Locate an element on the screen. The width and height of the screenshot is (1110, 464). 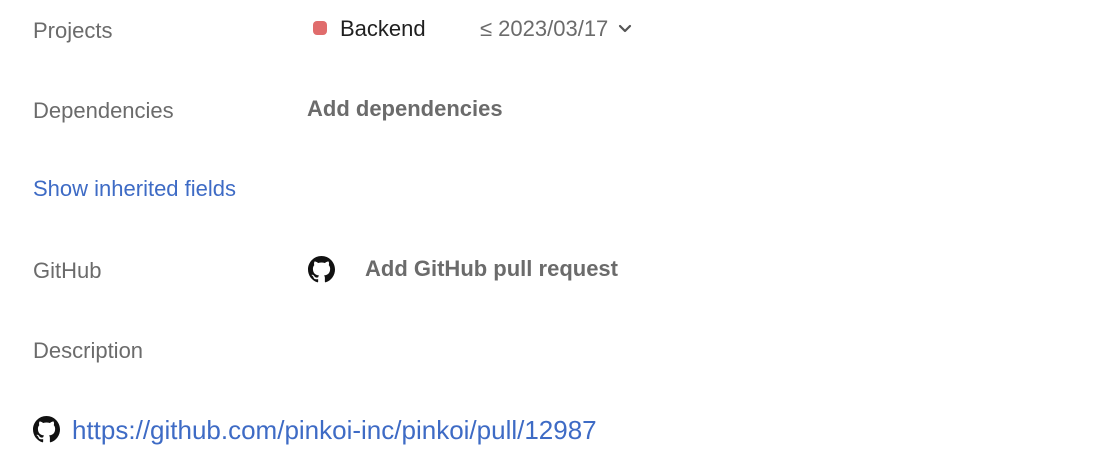
project-name: Backend is located at coordinates (383, 29).